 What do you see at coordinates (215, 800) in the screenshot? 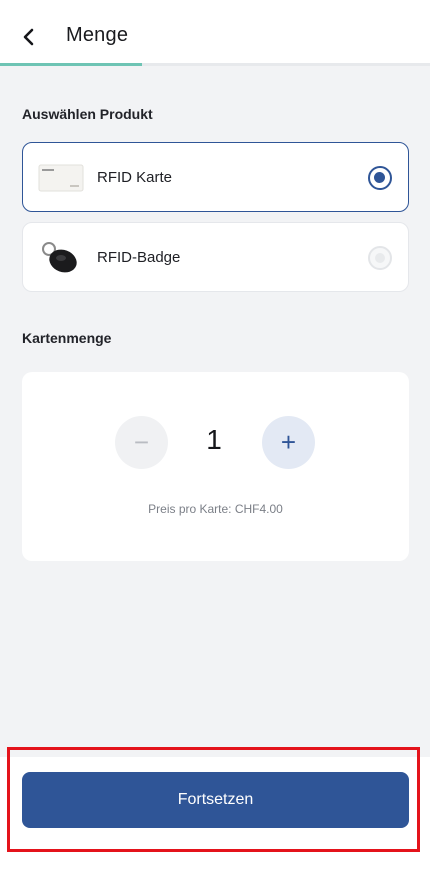
I see `continue-button: Fortsetzen` at bounding box center [215, 800].